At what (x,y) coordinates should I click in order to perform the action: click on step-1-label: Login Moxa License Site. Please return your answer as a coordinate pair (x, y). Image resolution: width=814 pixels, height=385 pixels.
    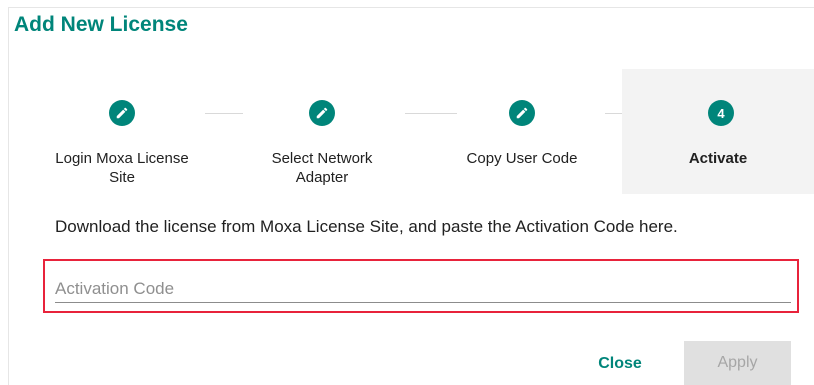
    Looking at the image, I should click on (122, 168).